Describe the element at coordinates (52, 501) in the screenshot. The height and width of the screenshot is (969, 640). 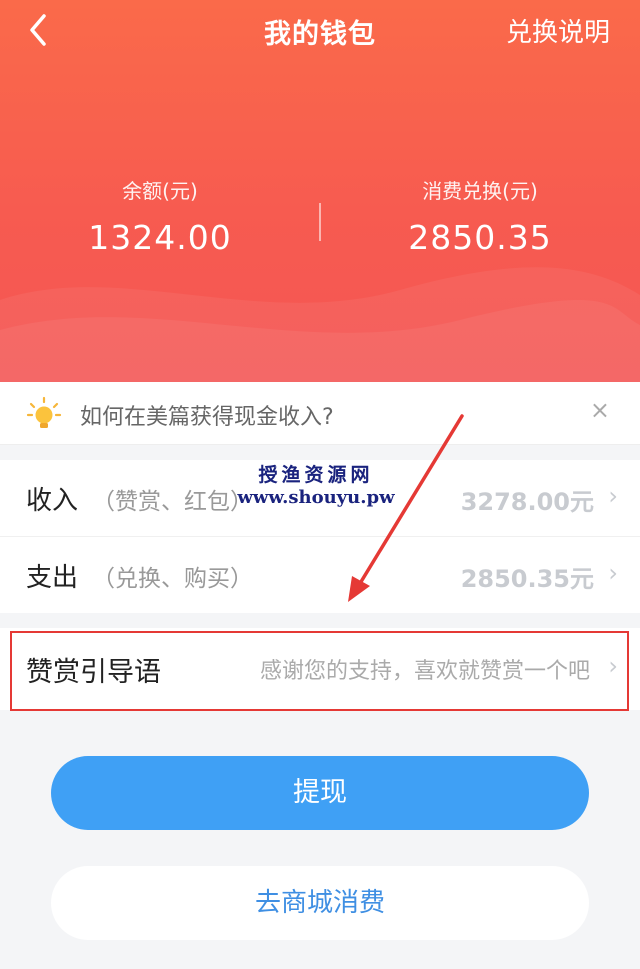
I see `income-label: 收入` at that location.